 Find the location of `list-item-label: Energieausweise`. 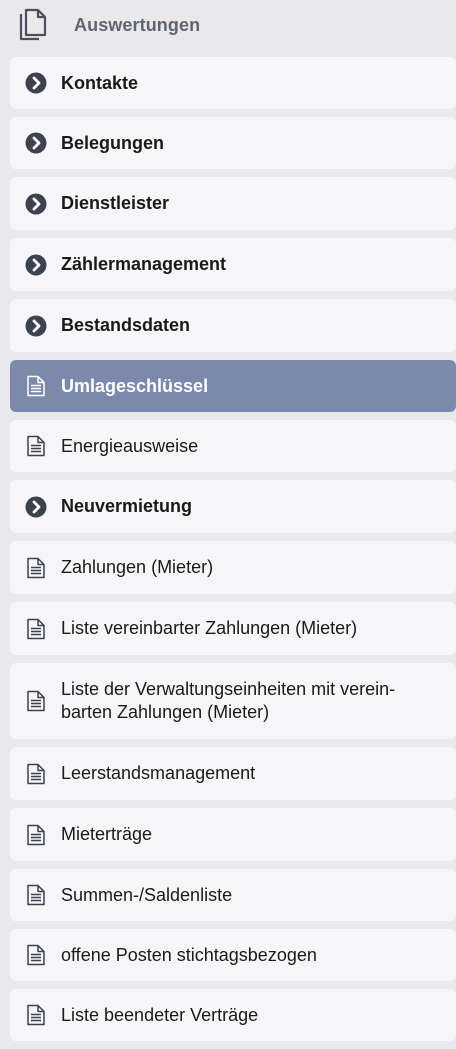

list-item-label: Energieausweise is located at coordinates (130, 445).